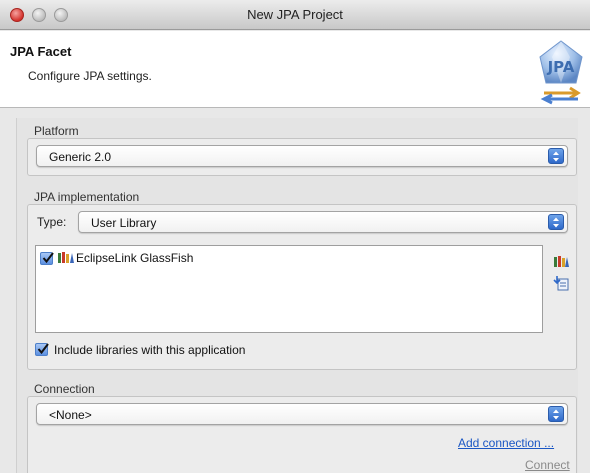 The height and width of the screenshot is (473, 590). I want to click on connect-link: Connect, so click(547, 465).